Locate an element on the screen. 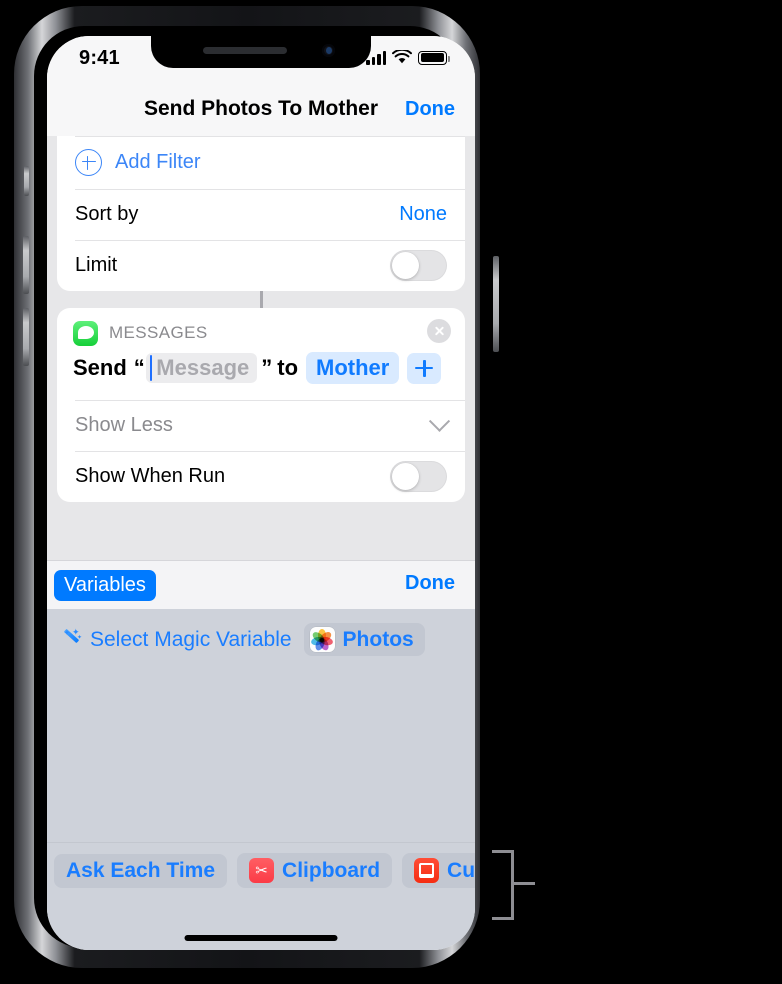 The height and width of the screenshot is (984, 782). volume-up-button is located at coordinates (26, 265).